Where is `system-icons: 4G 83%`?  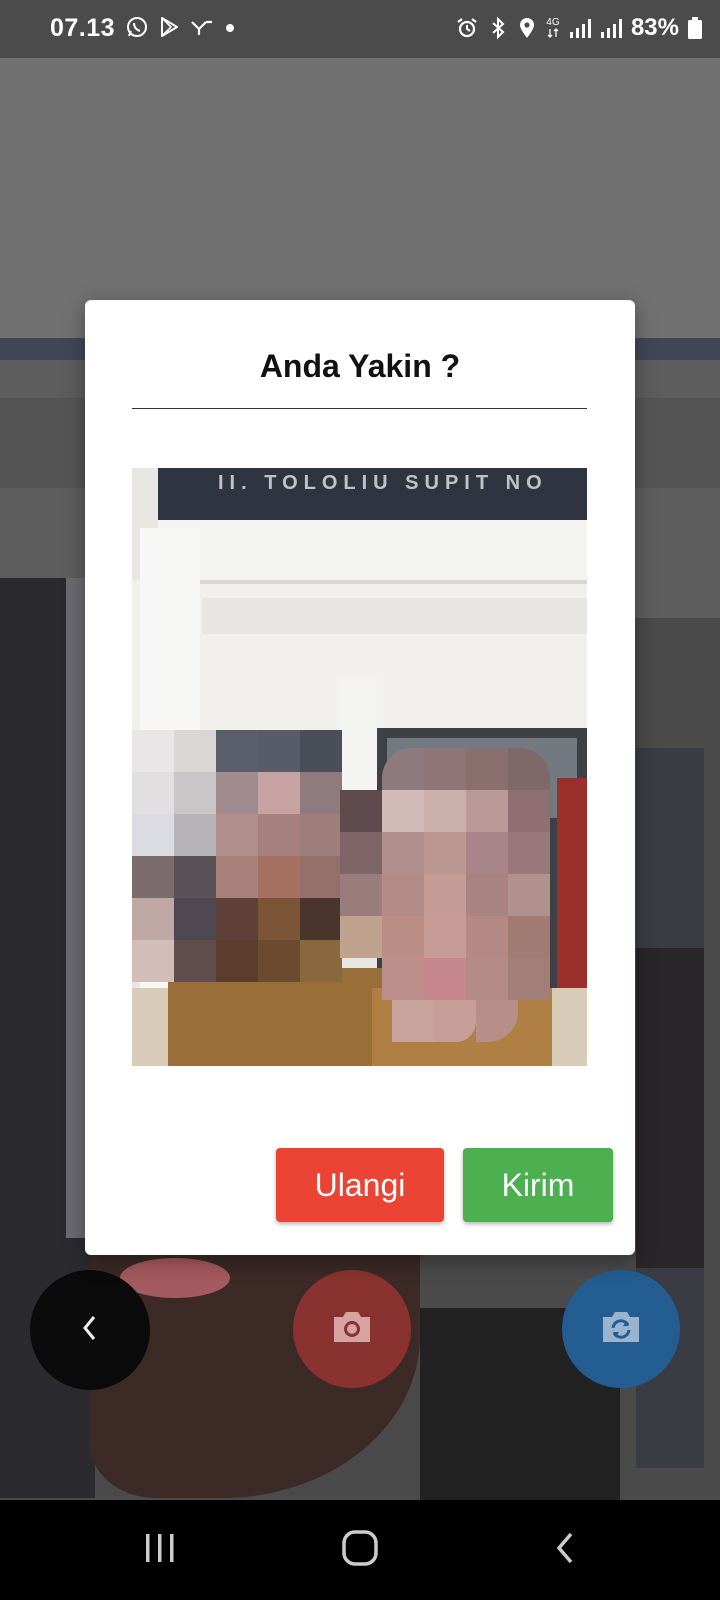
system-icons: 4G 83% is located at coordinates (578, 28).